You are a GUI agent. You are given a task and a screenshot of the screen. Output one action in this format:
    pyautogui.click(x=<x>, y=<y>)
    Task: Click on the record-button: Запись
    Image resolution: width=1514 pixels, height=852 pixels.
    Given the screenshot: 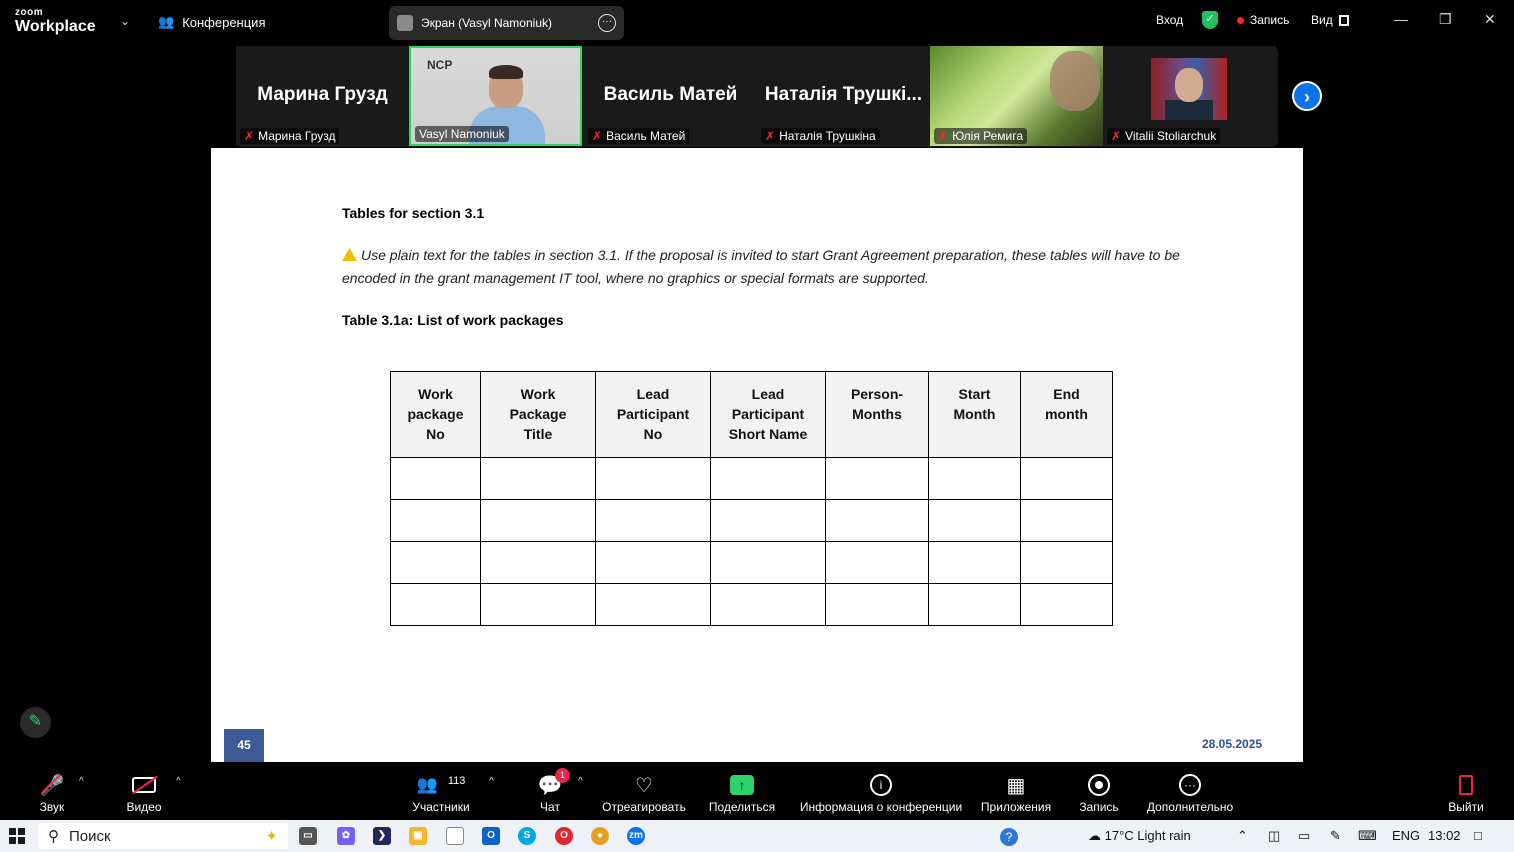 What is the action you would take?
    pyautogui.click(x=1099, y=791)
    